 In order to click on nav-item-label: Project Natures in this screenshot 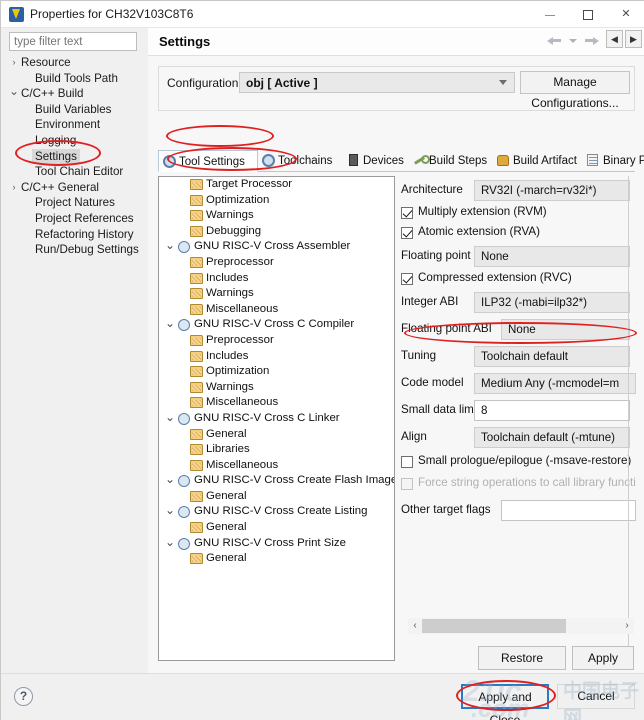, I will do `click(75, 203)`.